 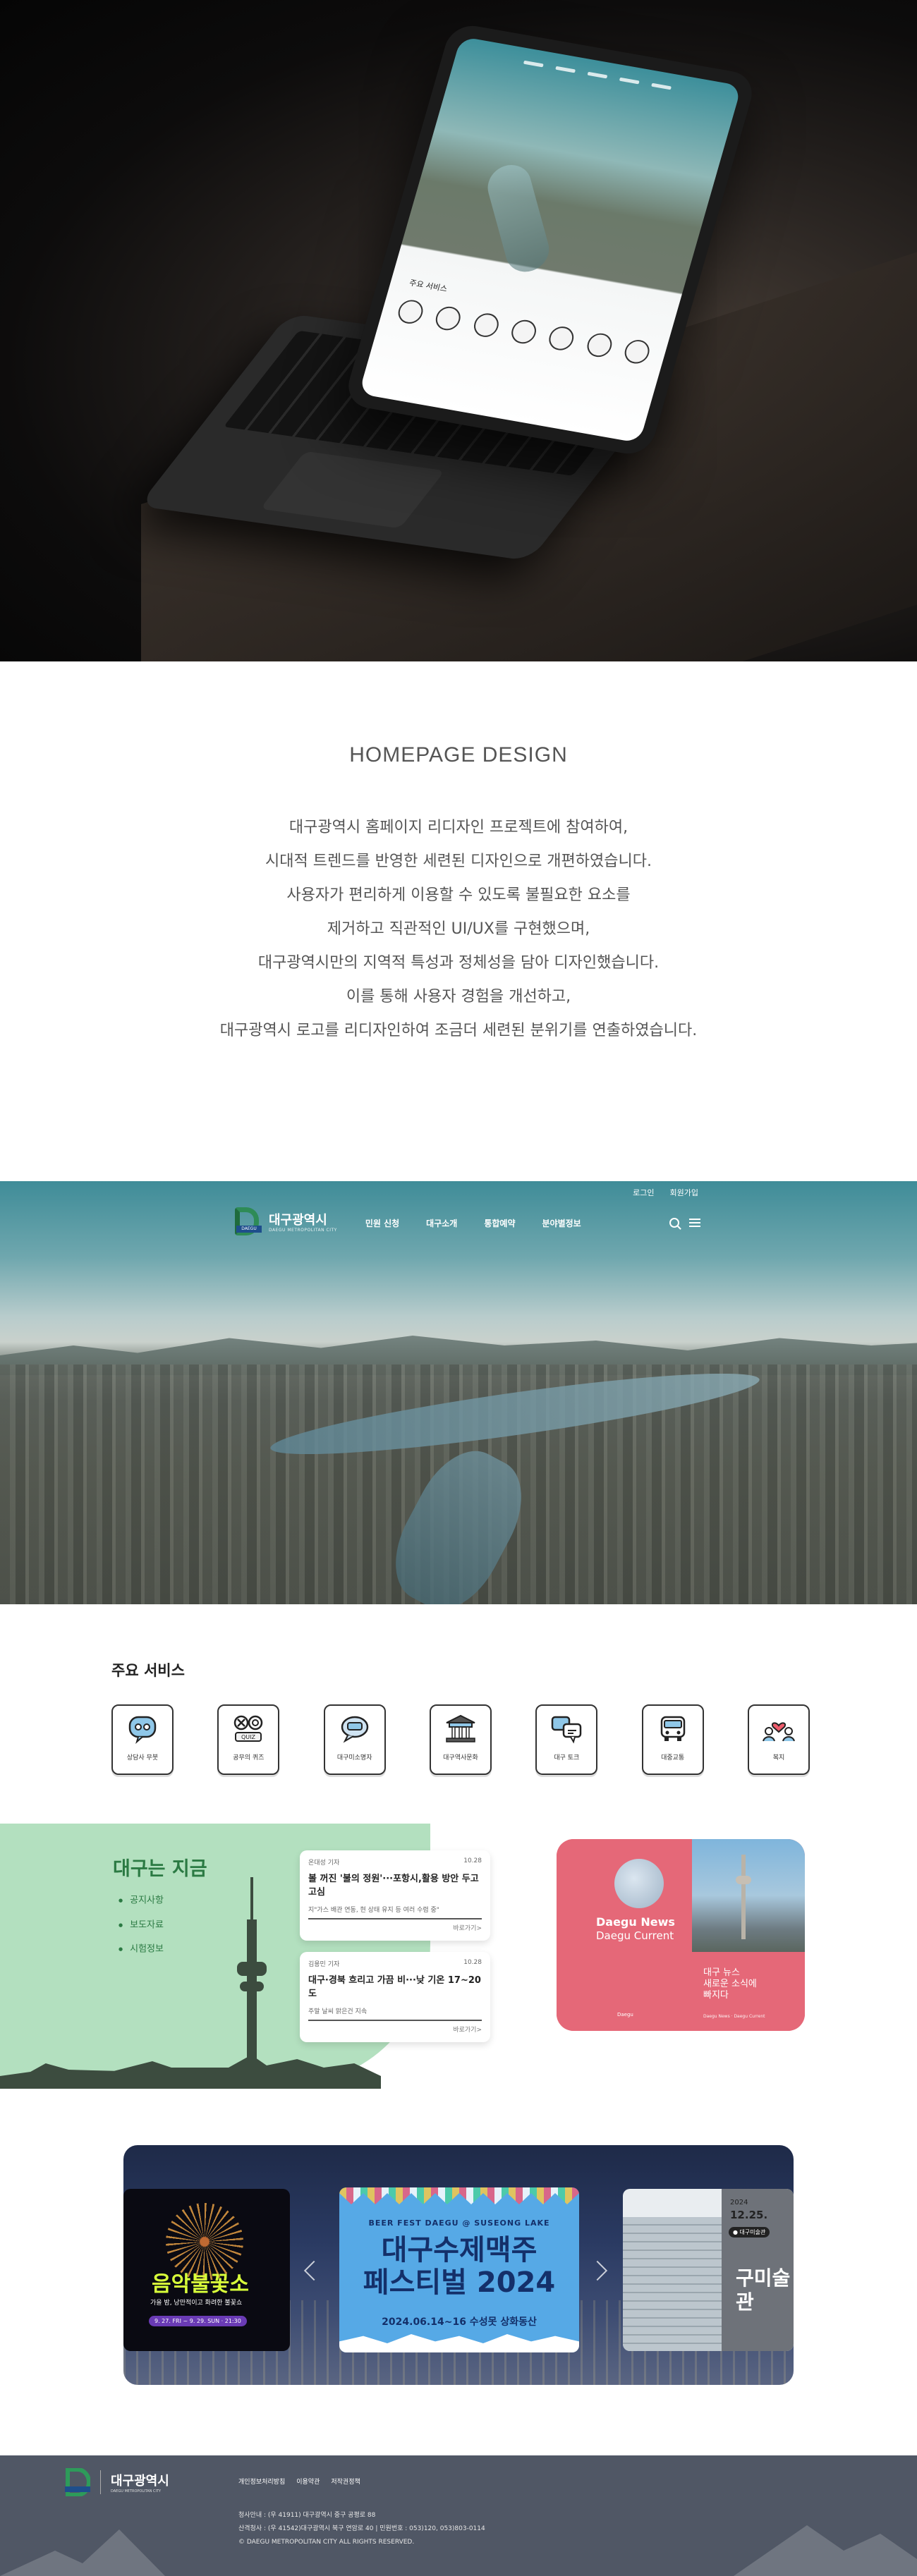 I want to click on footer-links: 개인정보처리방침 이용약관 저작권정책, so click(x=299, y=2482).